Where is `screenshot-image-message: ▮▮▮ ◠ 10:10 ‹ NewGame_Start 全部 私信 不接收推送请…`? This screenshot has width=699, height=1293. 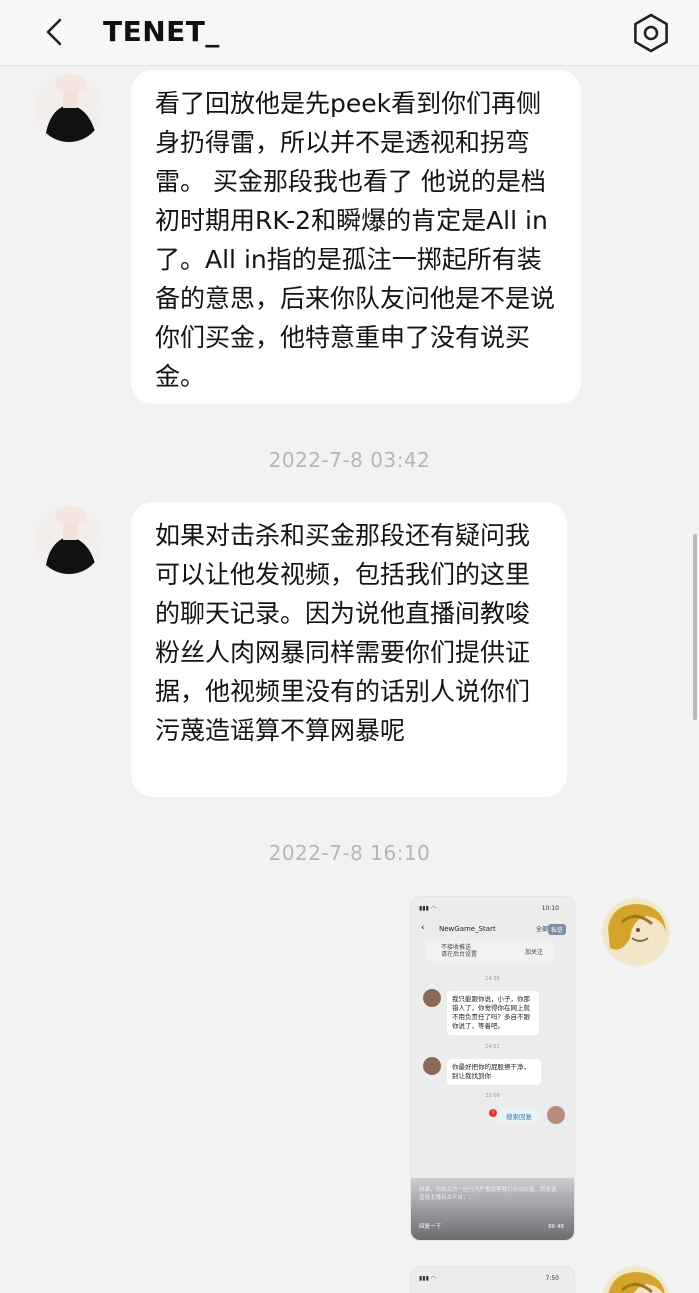 screenshot-image-message: ▮▮▮ ◠ 10:10 ‹ NewGame_Start 全部 私信 不接收推送请… is located at coordinates (492, 1068).